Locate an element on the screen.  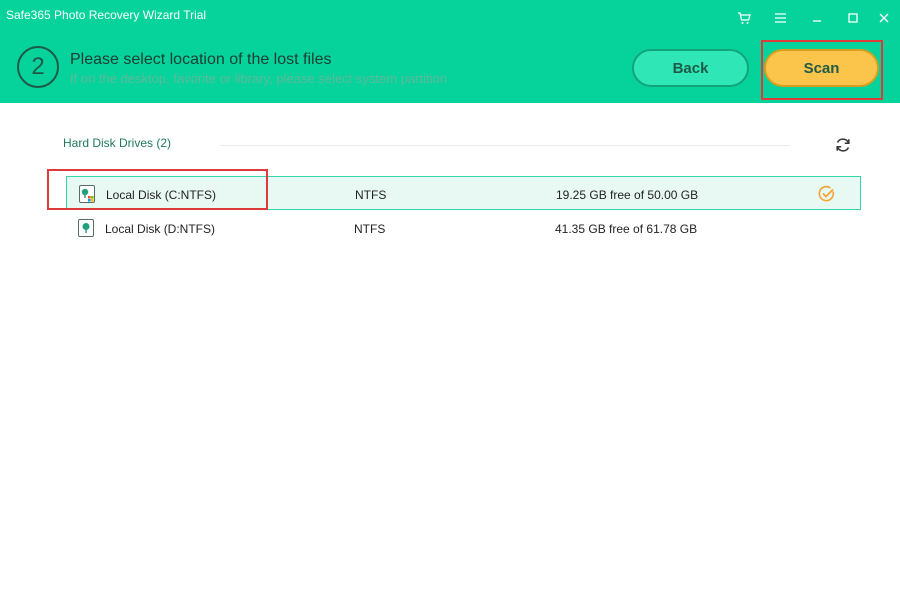
drive-icon is located at coordinates (86, 228).